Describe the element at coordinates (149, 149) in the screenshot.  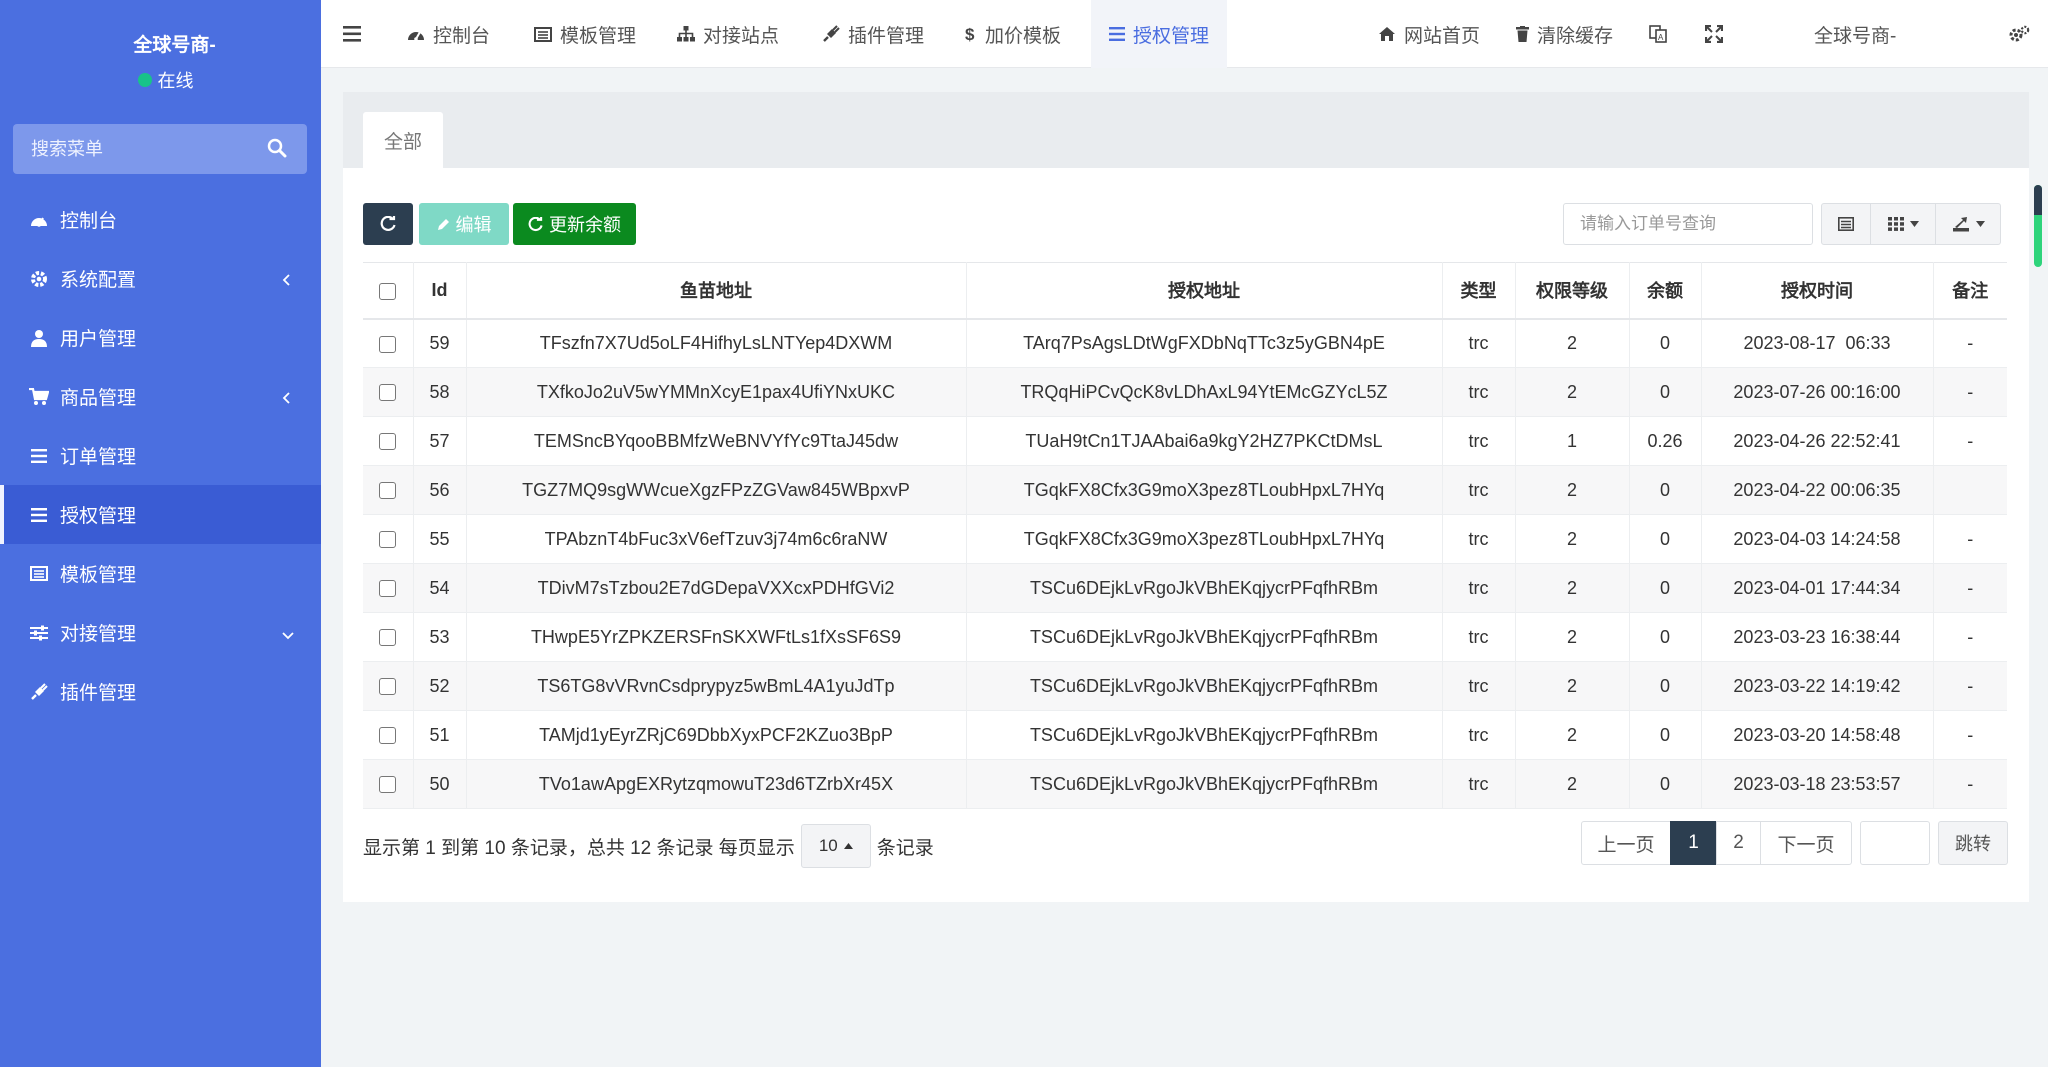
I see `menu-search-input` at that location.